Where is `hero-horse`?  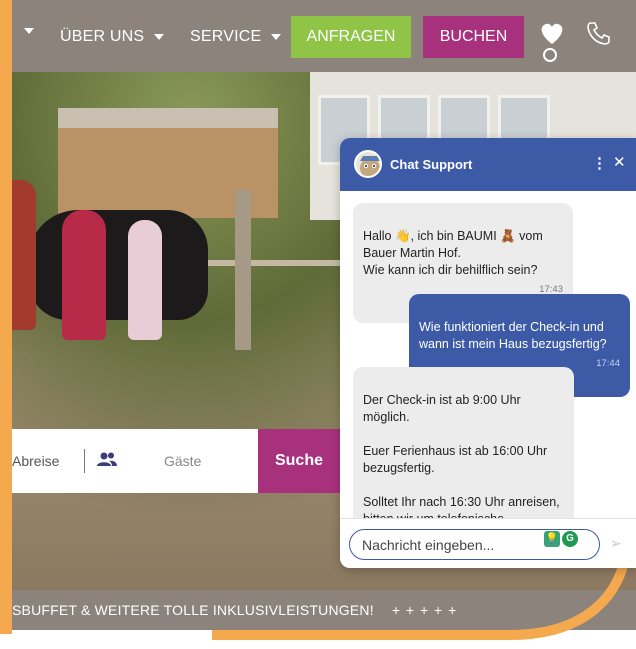 hero-horse is located at coordinates (118, 265).